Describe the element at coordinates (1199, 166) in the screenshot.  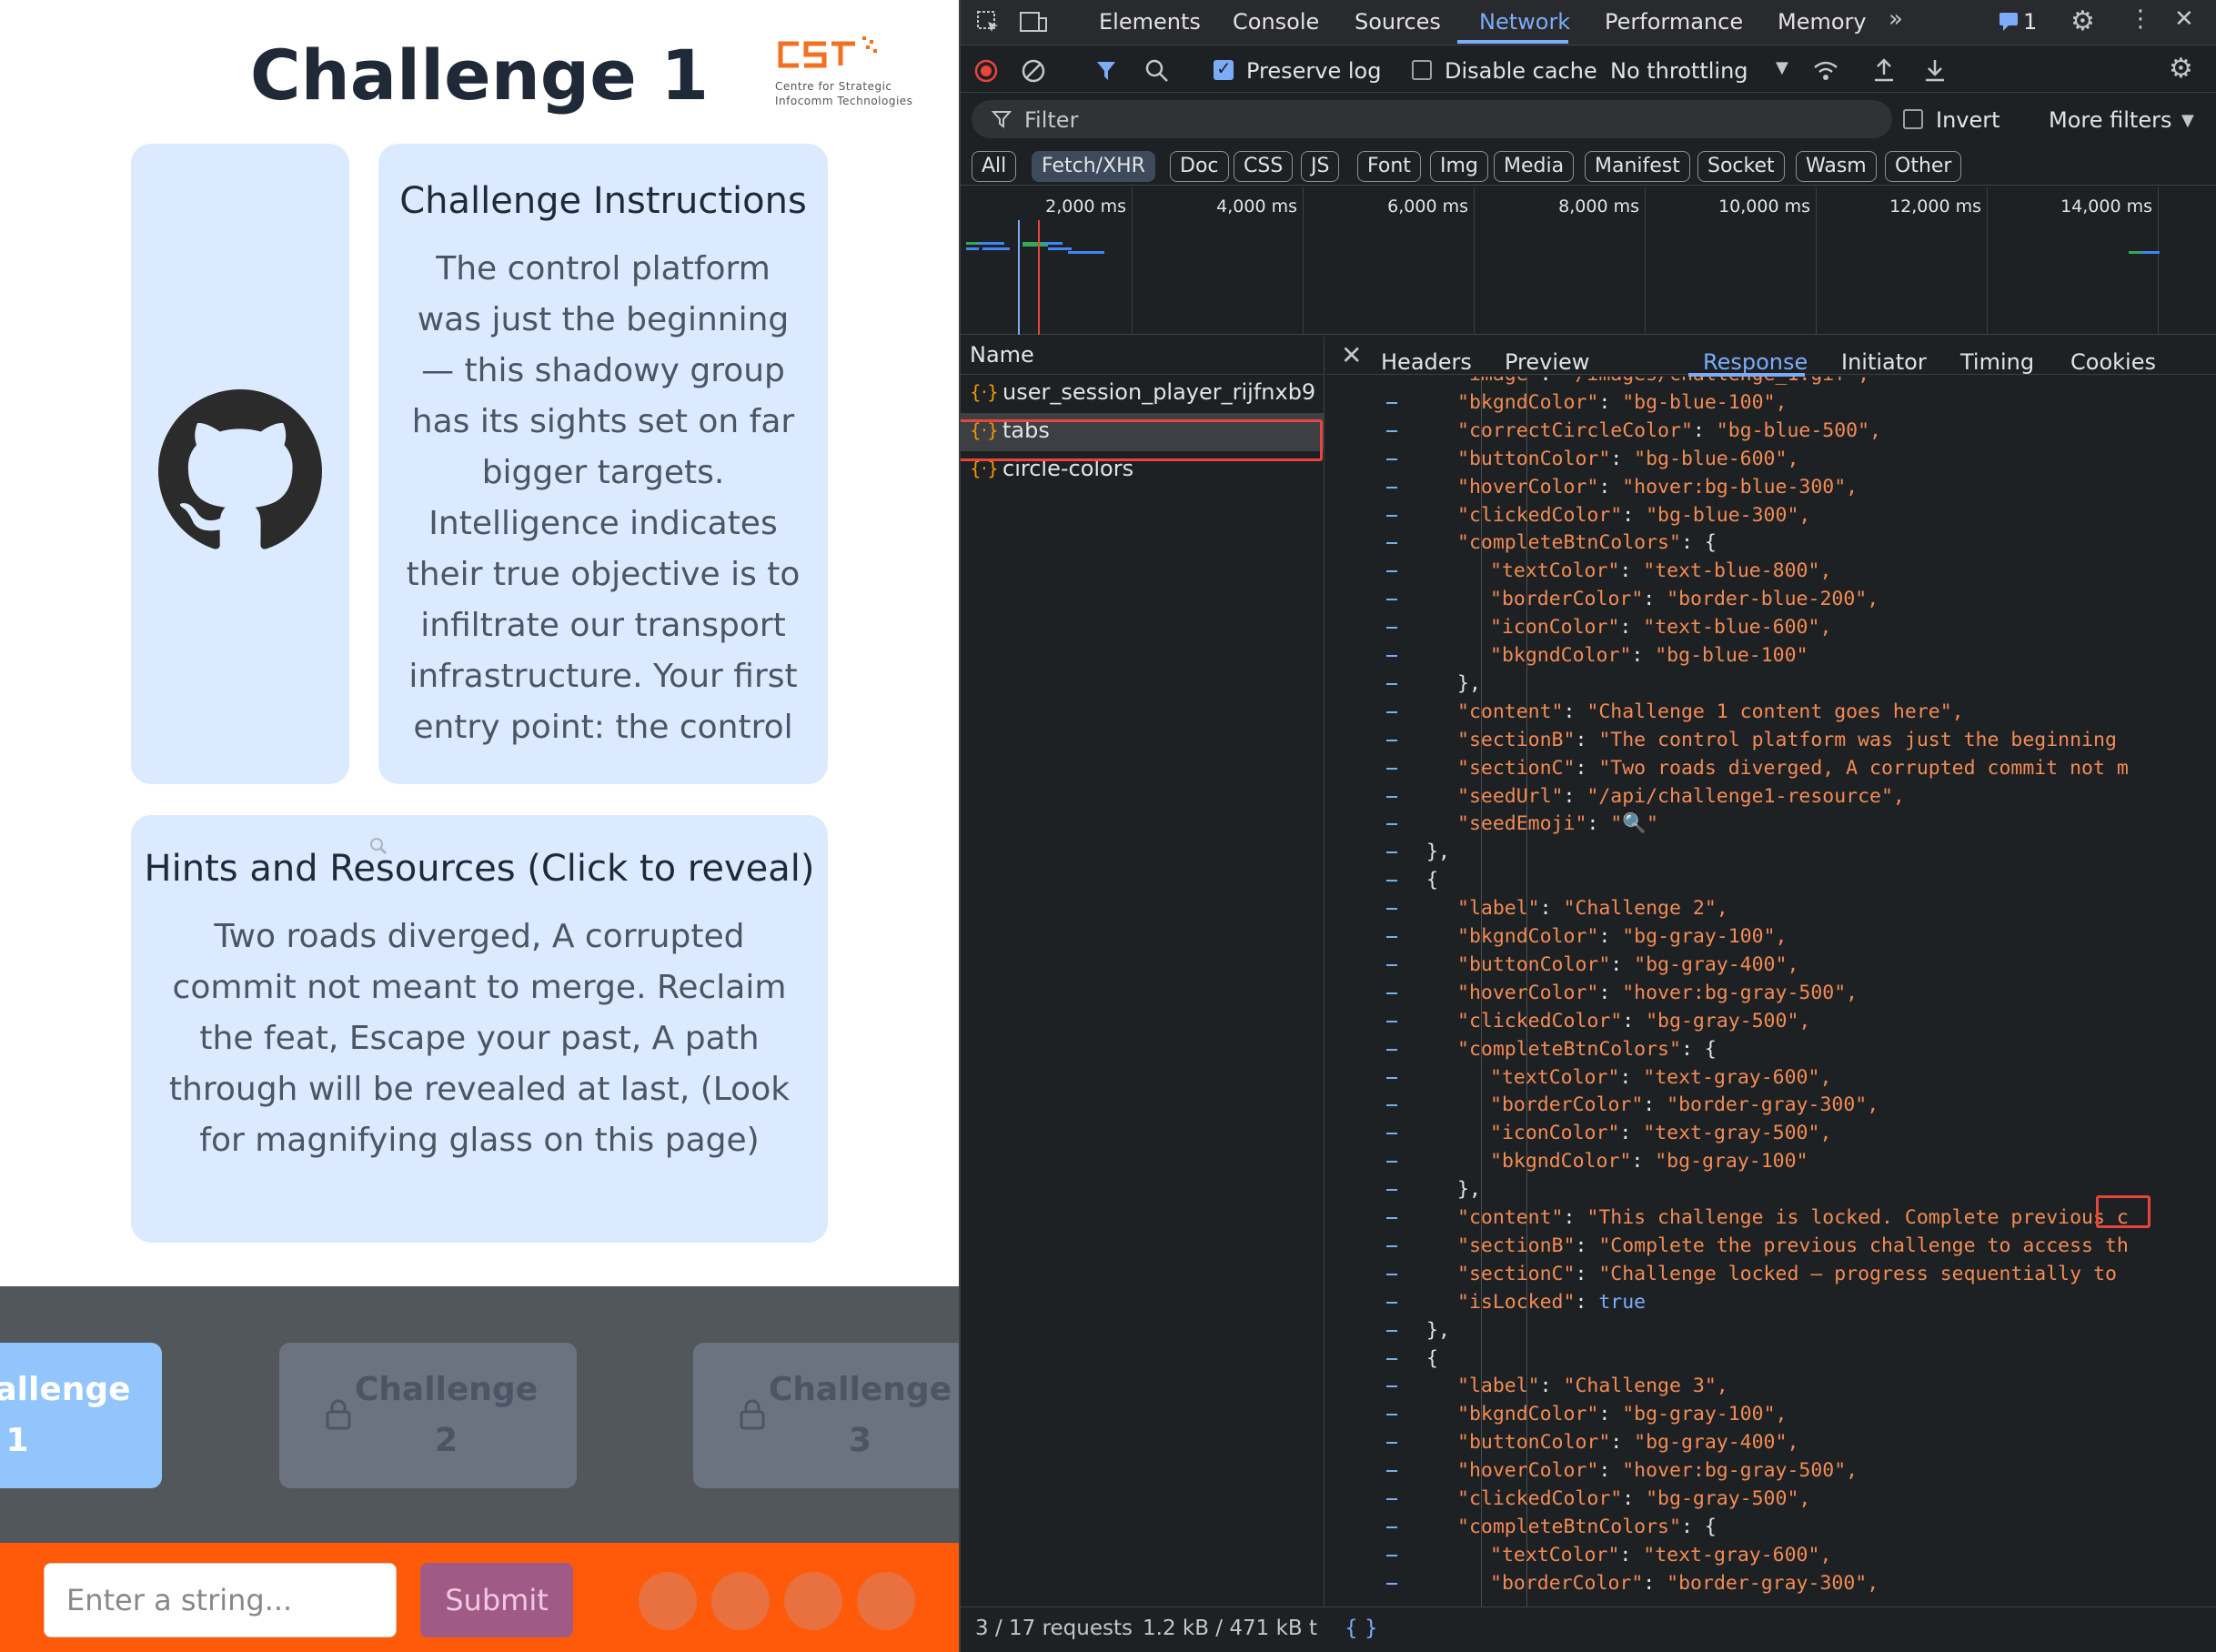
I see `type-filter-doc: Doc` at that location.